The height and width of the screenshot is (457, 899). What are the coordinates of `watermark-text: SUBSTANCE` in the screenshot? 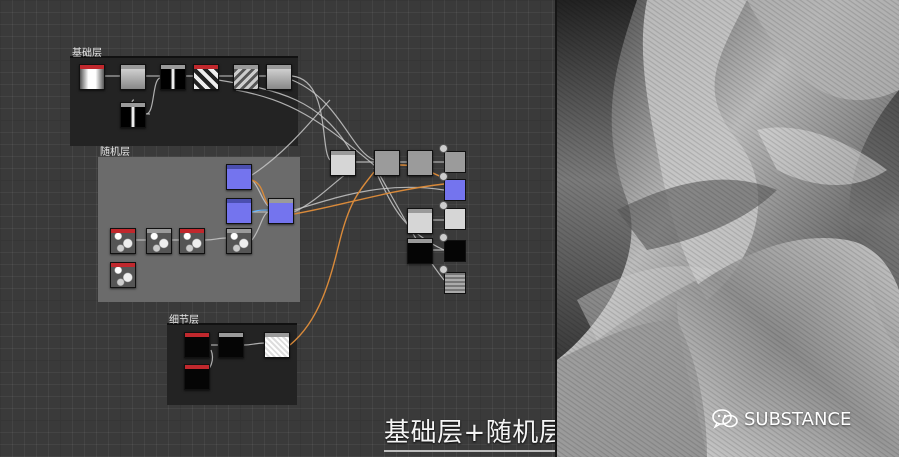 It's located at (798, 419).